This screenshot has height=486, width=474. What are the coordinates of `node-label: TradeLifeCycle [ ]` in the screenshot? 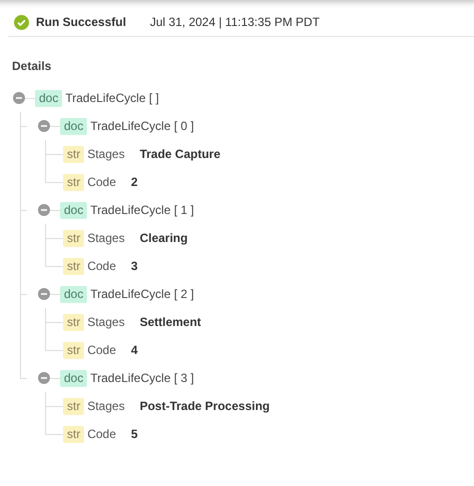 It's located at (112, 98).